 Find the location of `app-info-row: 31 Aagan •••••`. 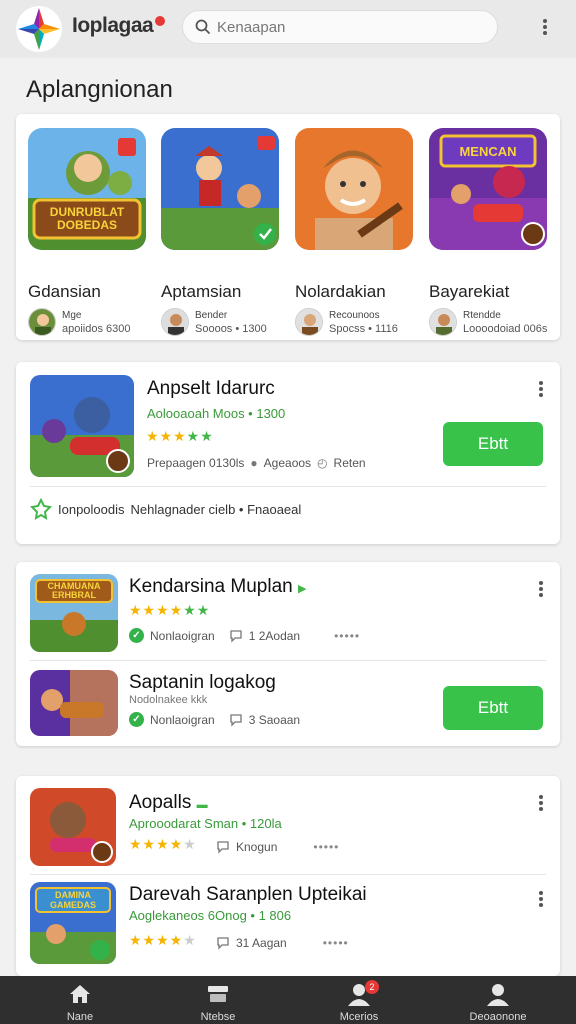

app-info-row: 31 Aagan ••••• is located at coordinates (282, 943).